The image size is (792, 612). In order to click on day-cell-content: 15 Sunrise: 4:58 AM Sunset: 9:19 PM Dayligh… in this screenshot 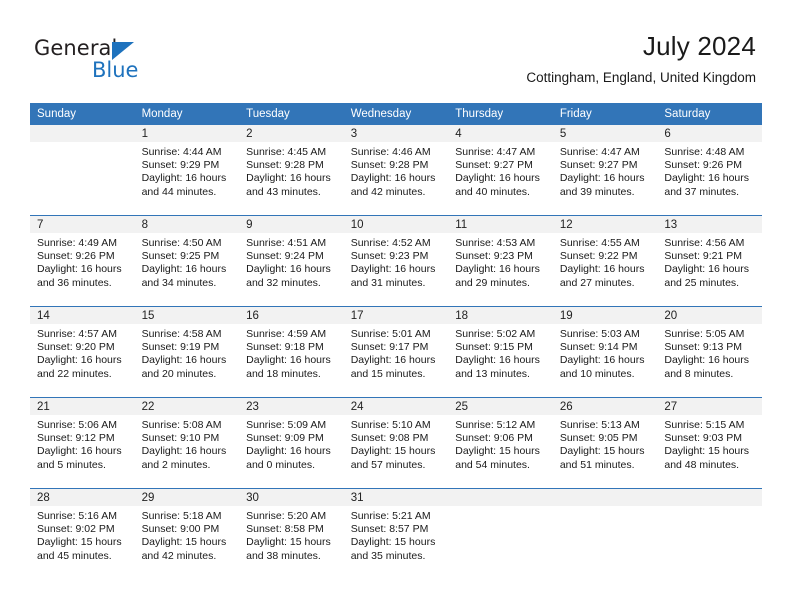, I will do `click(187, 352)`.